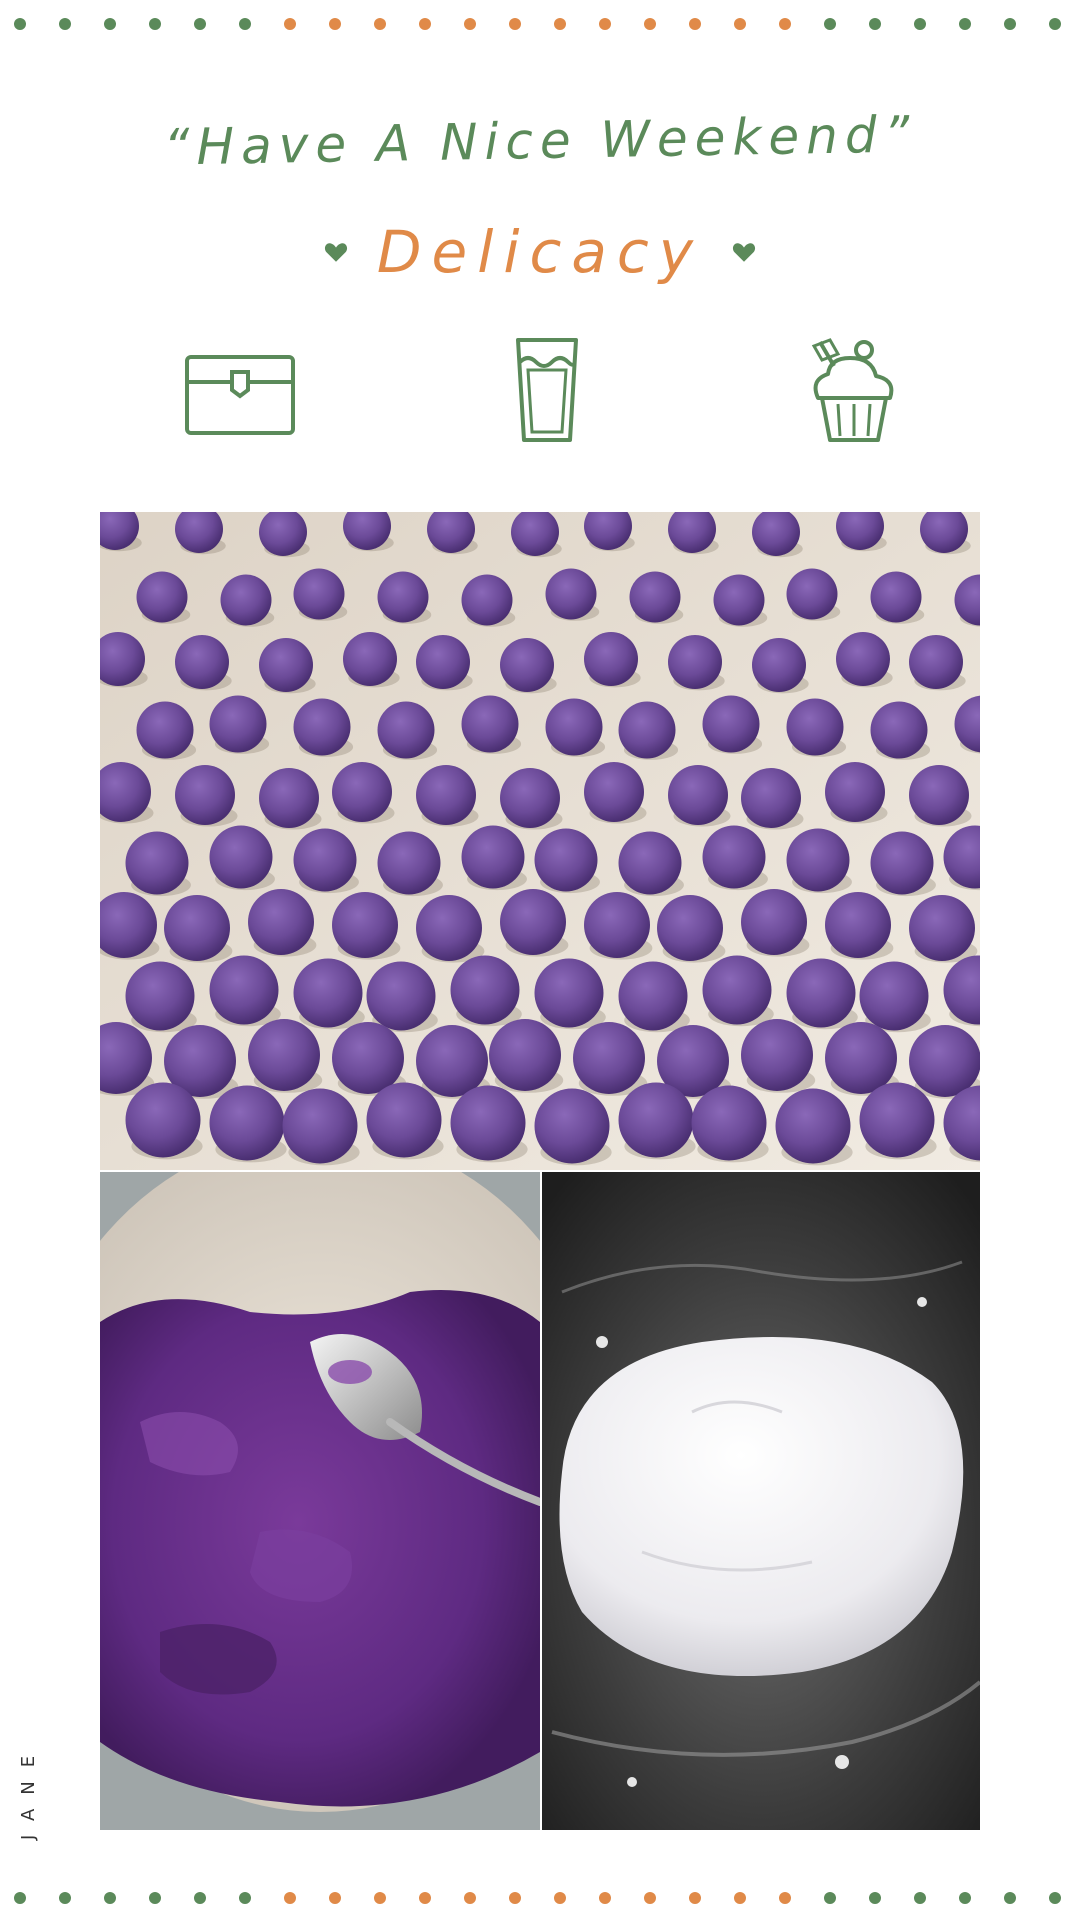 The height and width of the screenshot is (1922, 1080). I want to click on briefcase-icon, so click(240, 395).